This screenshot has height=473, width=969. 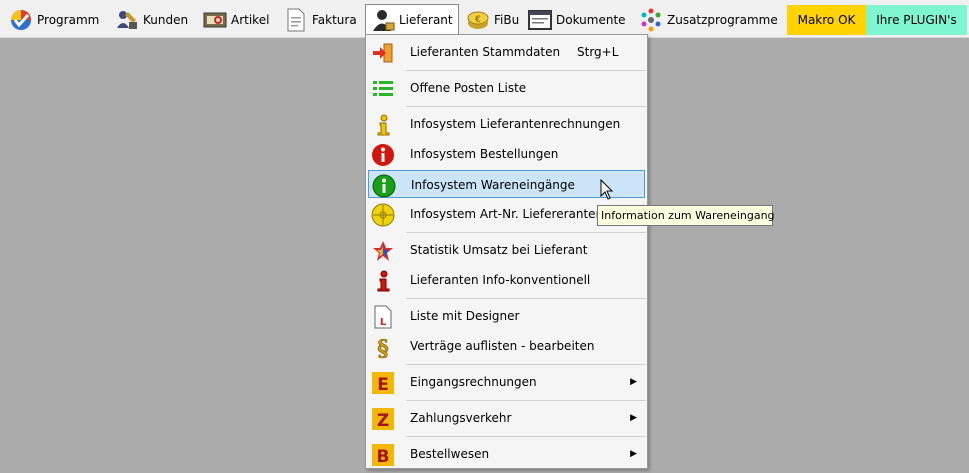 I want to click on menu-zusatzprogramme: Zusatzprogramme, so click(x=709, y=19).